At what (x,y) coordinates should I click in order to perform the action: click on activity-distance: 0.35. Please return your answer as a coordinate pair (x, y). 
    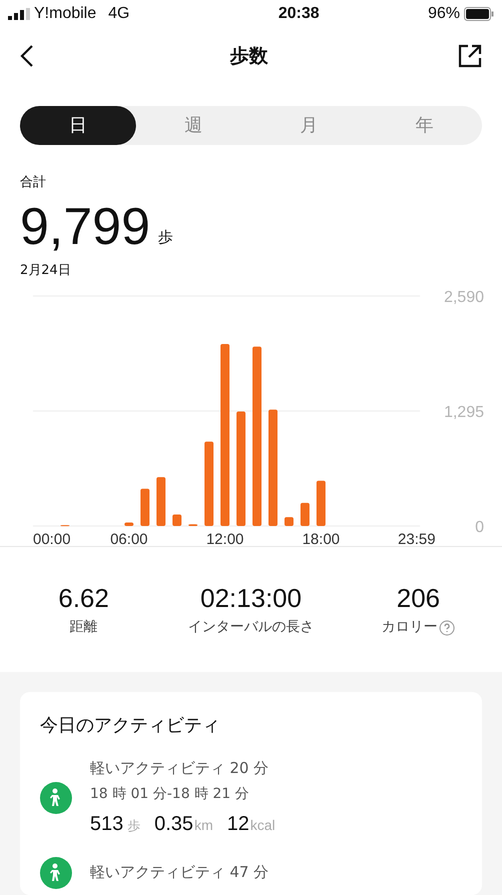
    Looking at the image, I should click on (174, 824).